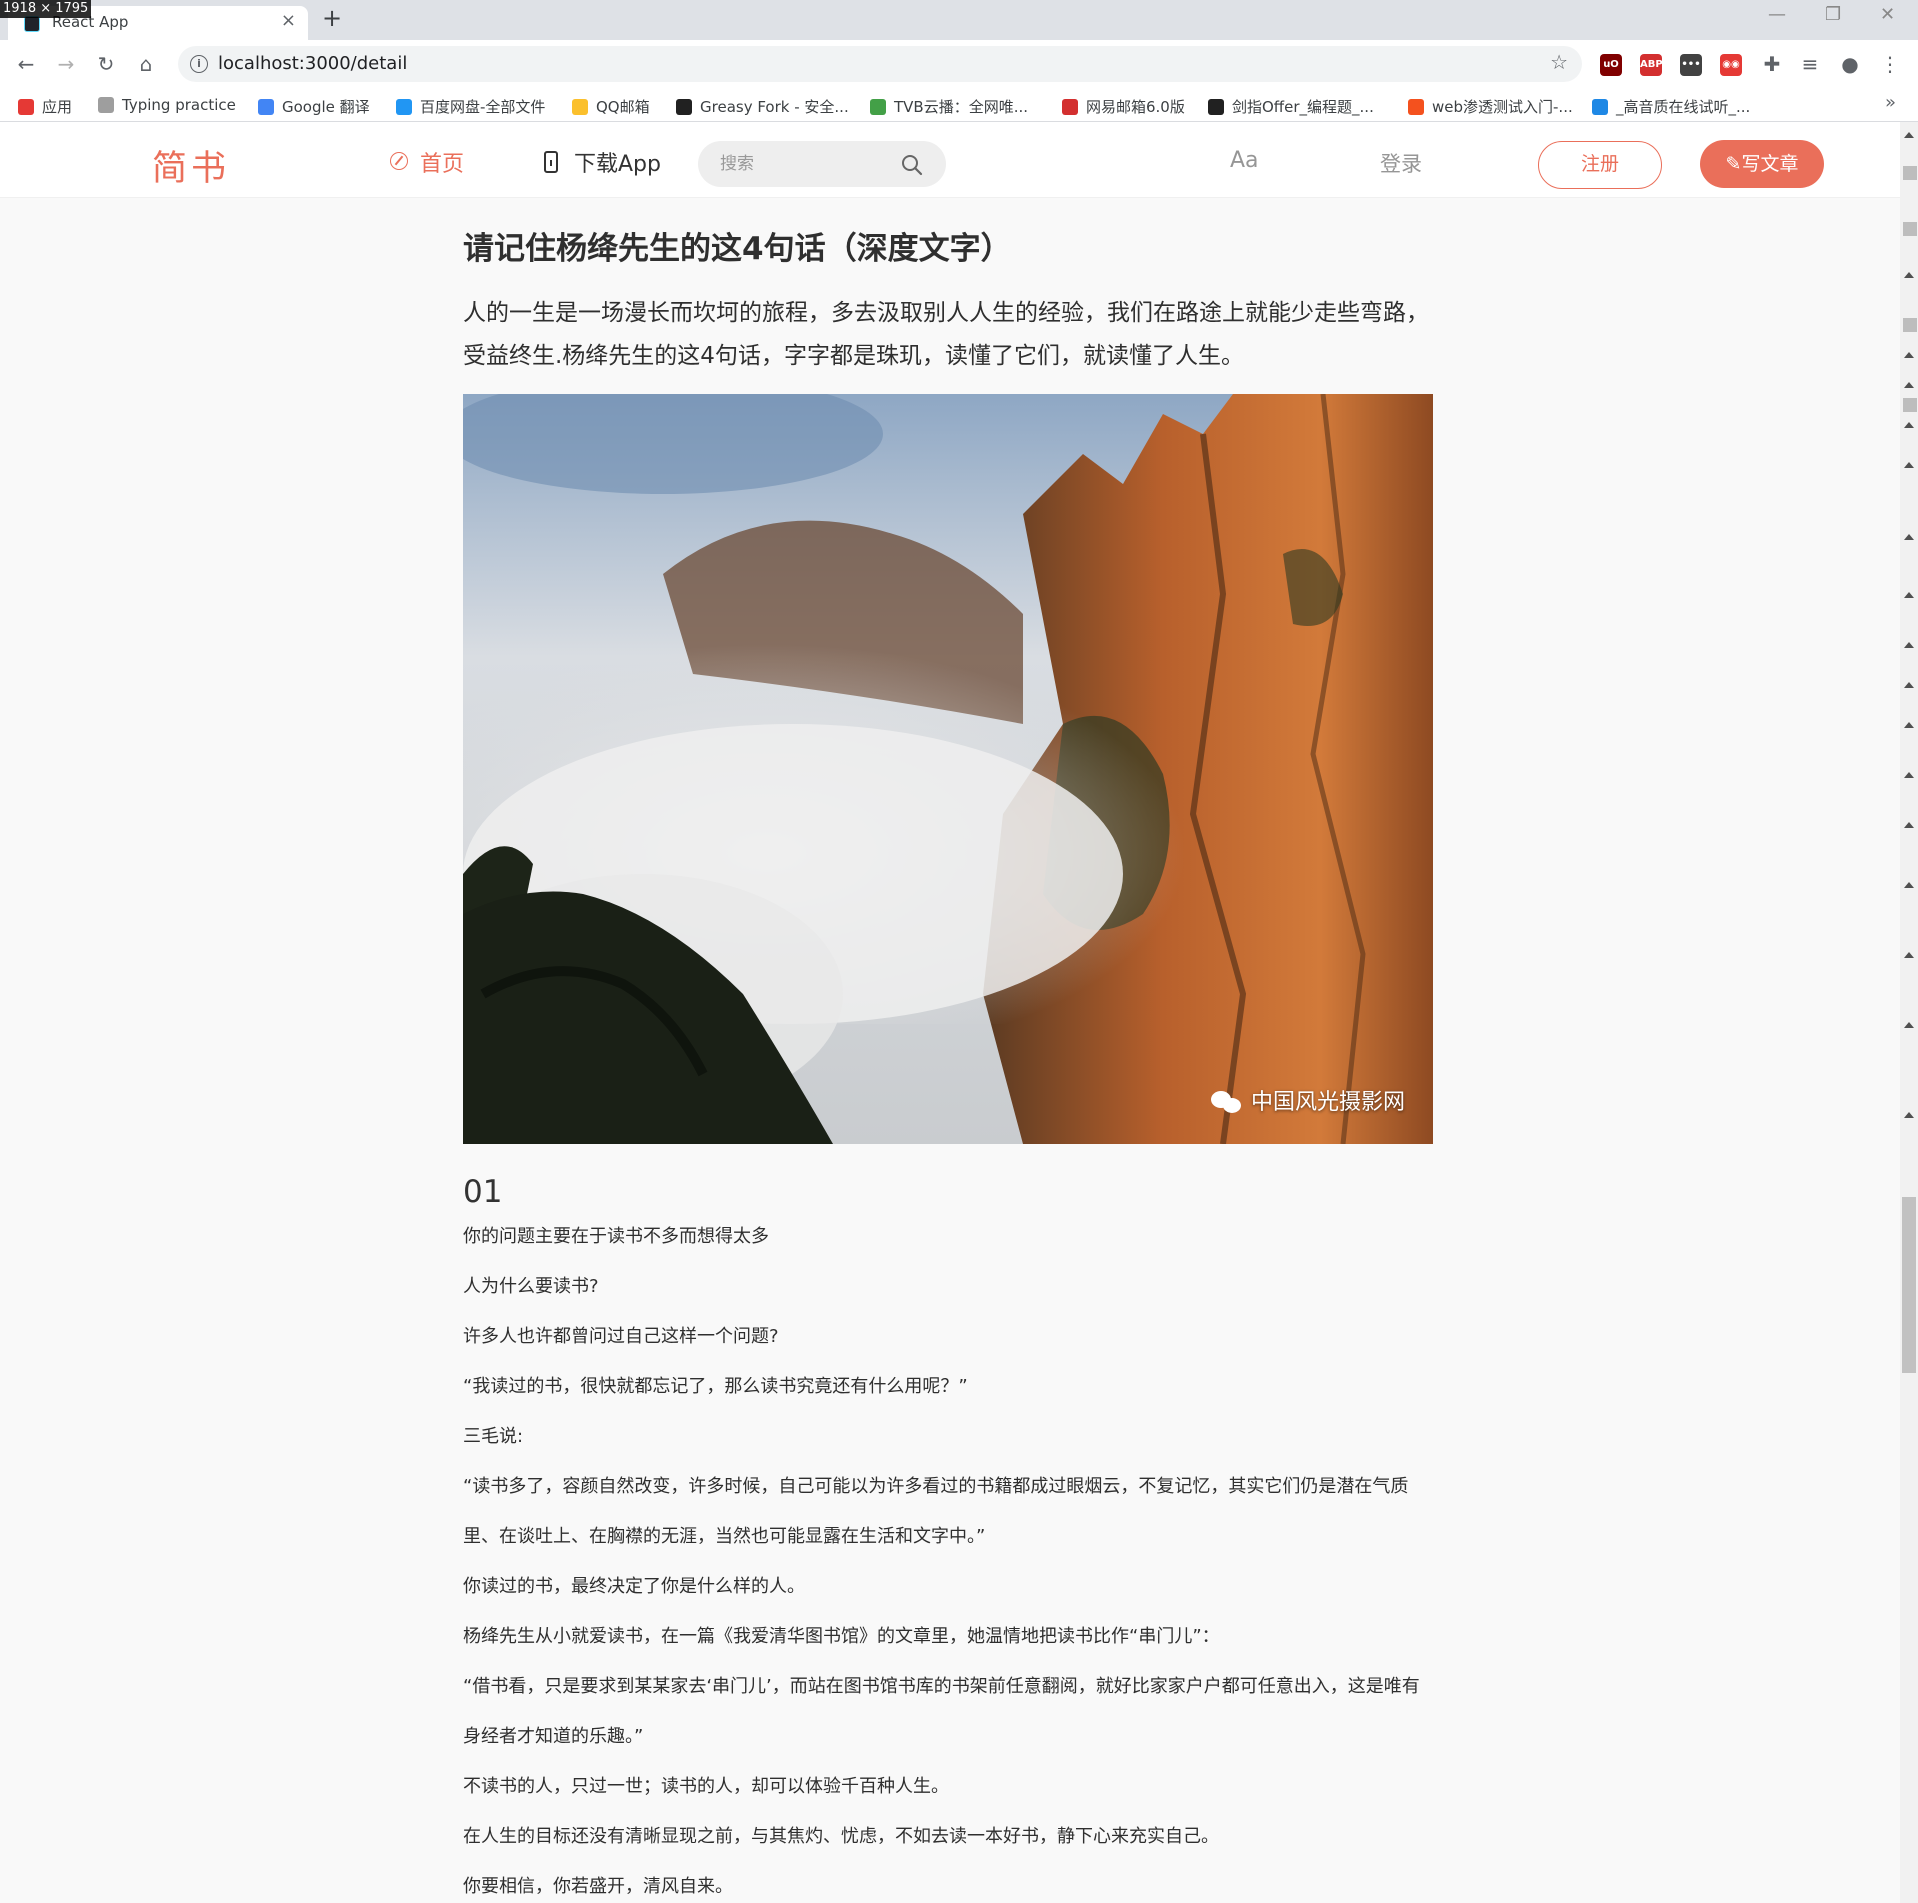  Describe the element at coordinates (288, 20) in the screenshot. I see `tab-close-icon: ×` at that location.